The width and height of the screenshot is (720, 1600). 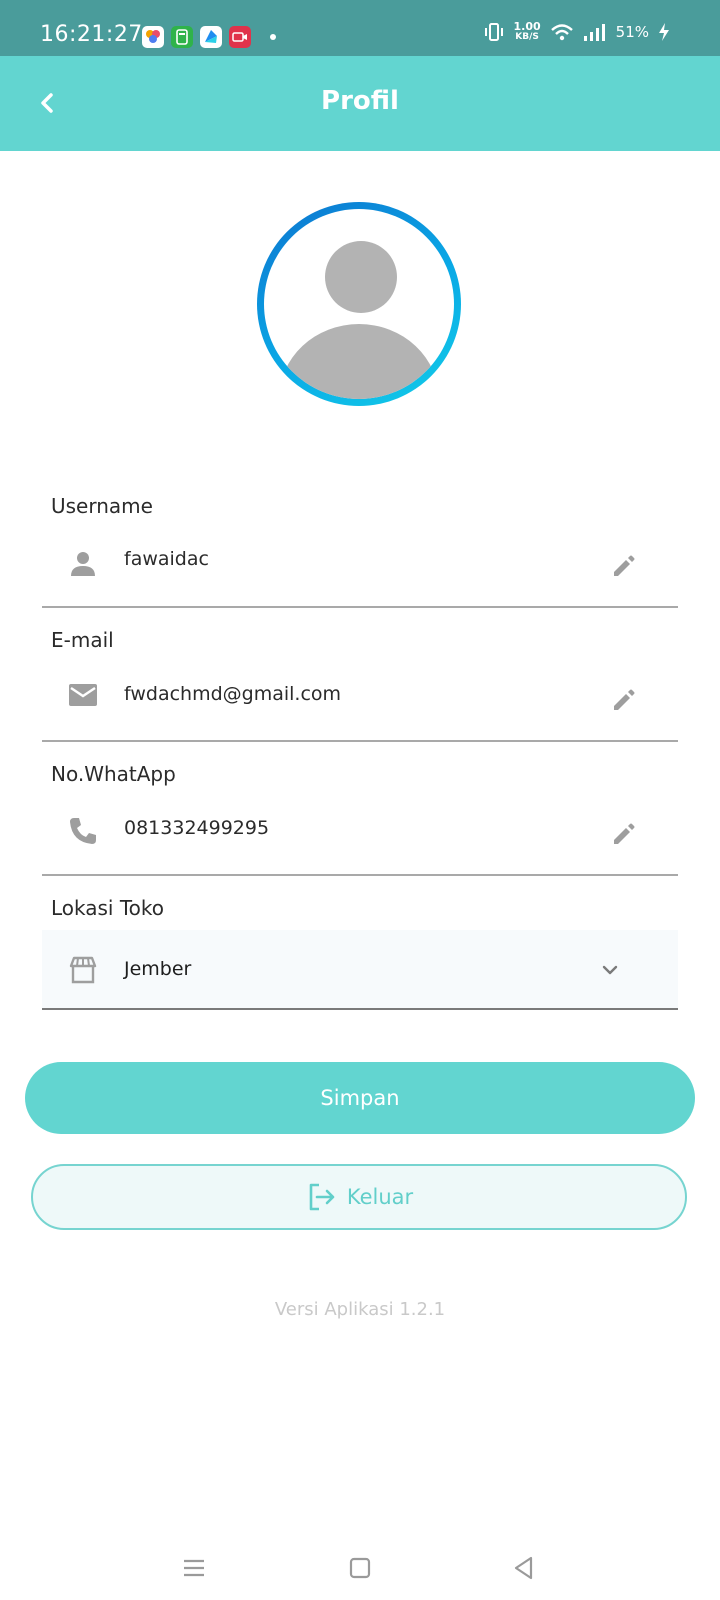 I want to click on person-icon, so click(x=83, y=564).